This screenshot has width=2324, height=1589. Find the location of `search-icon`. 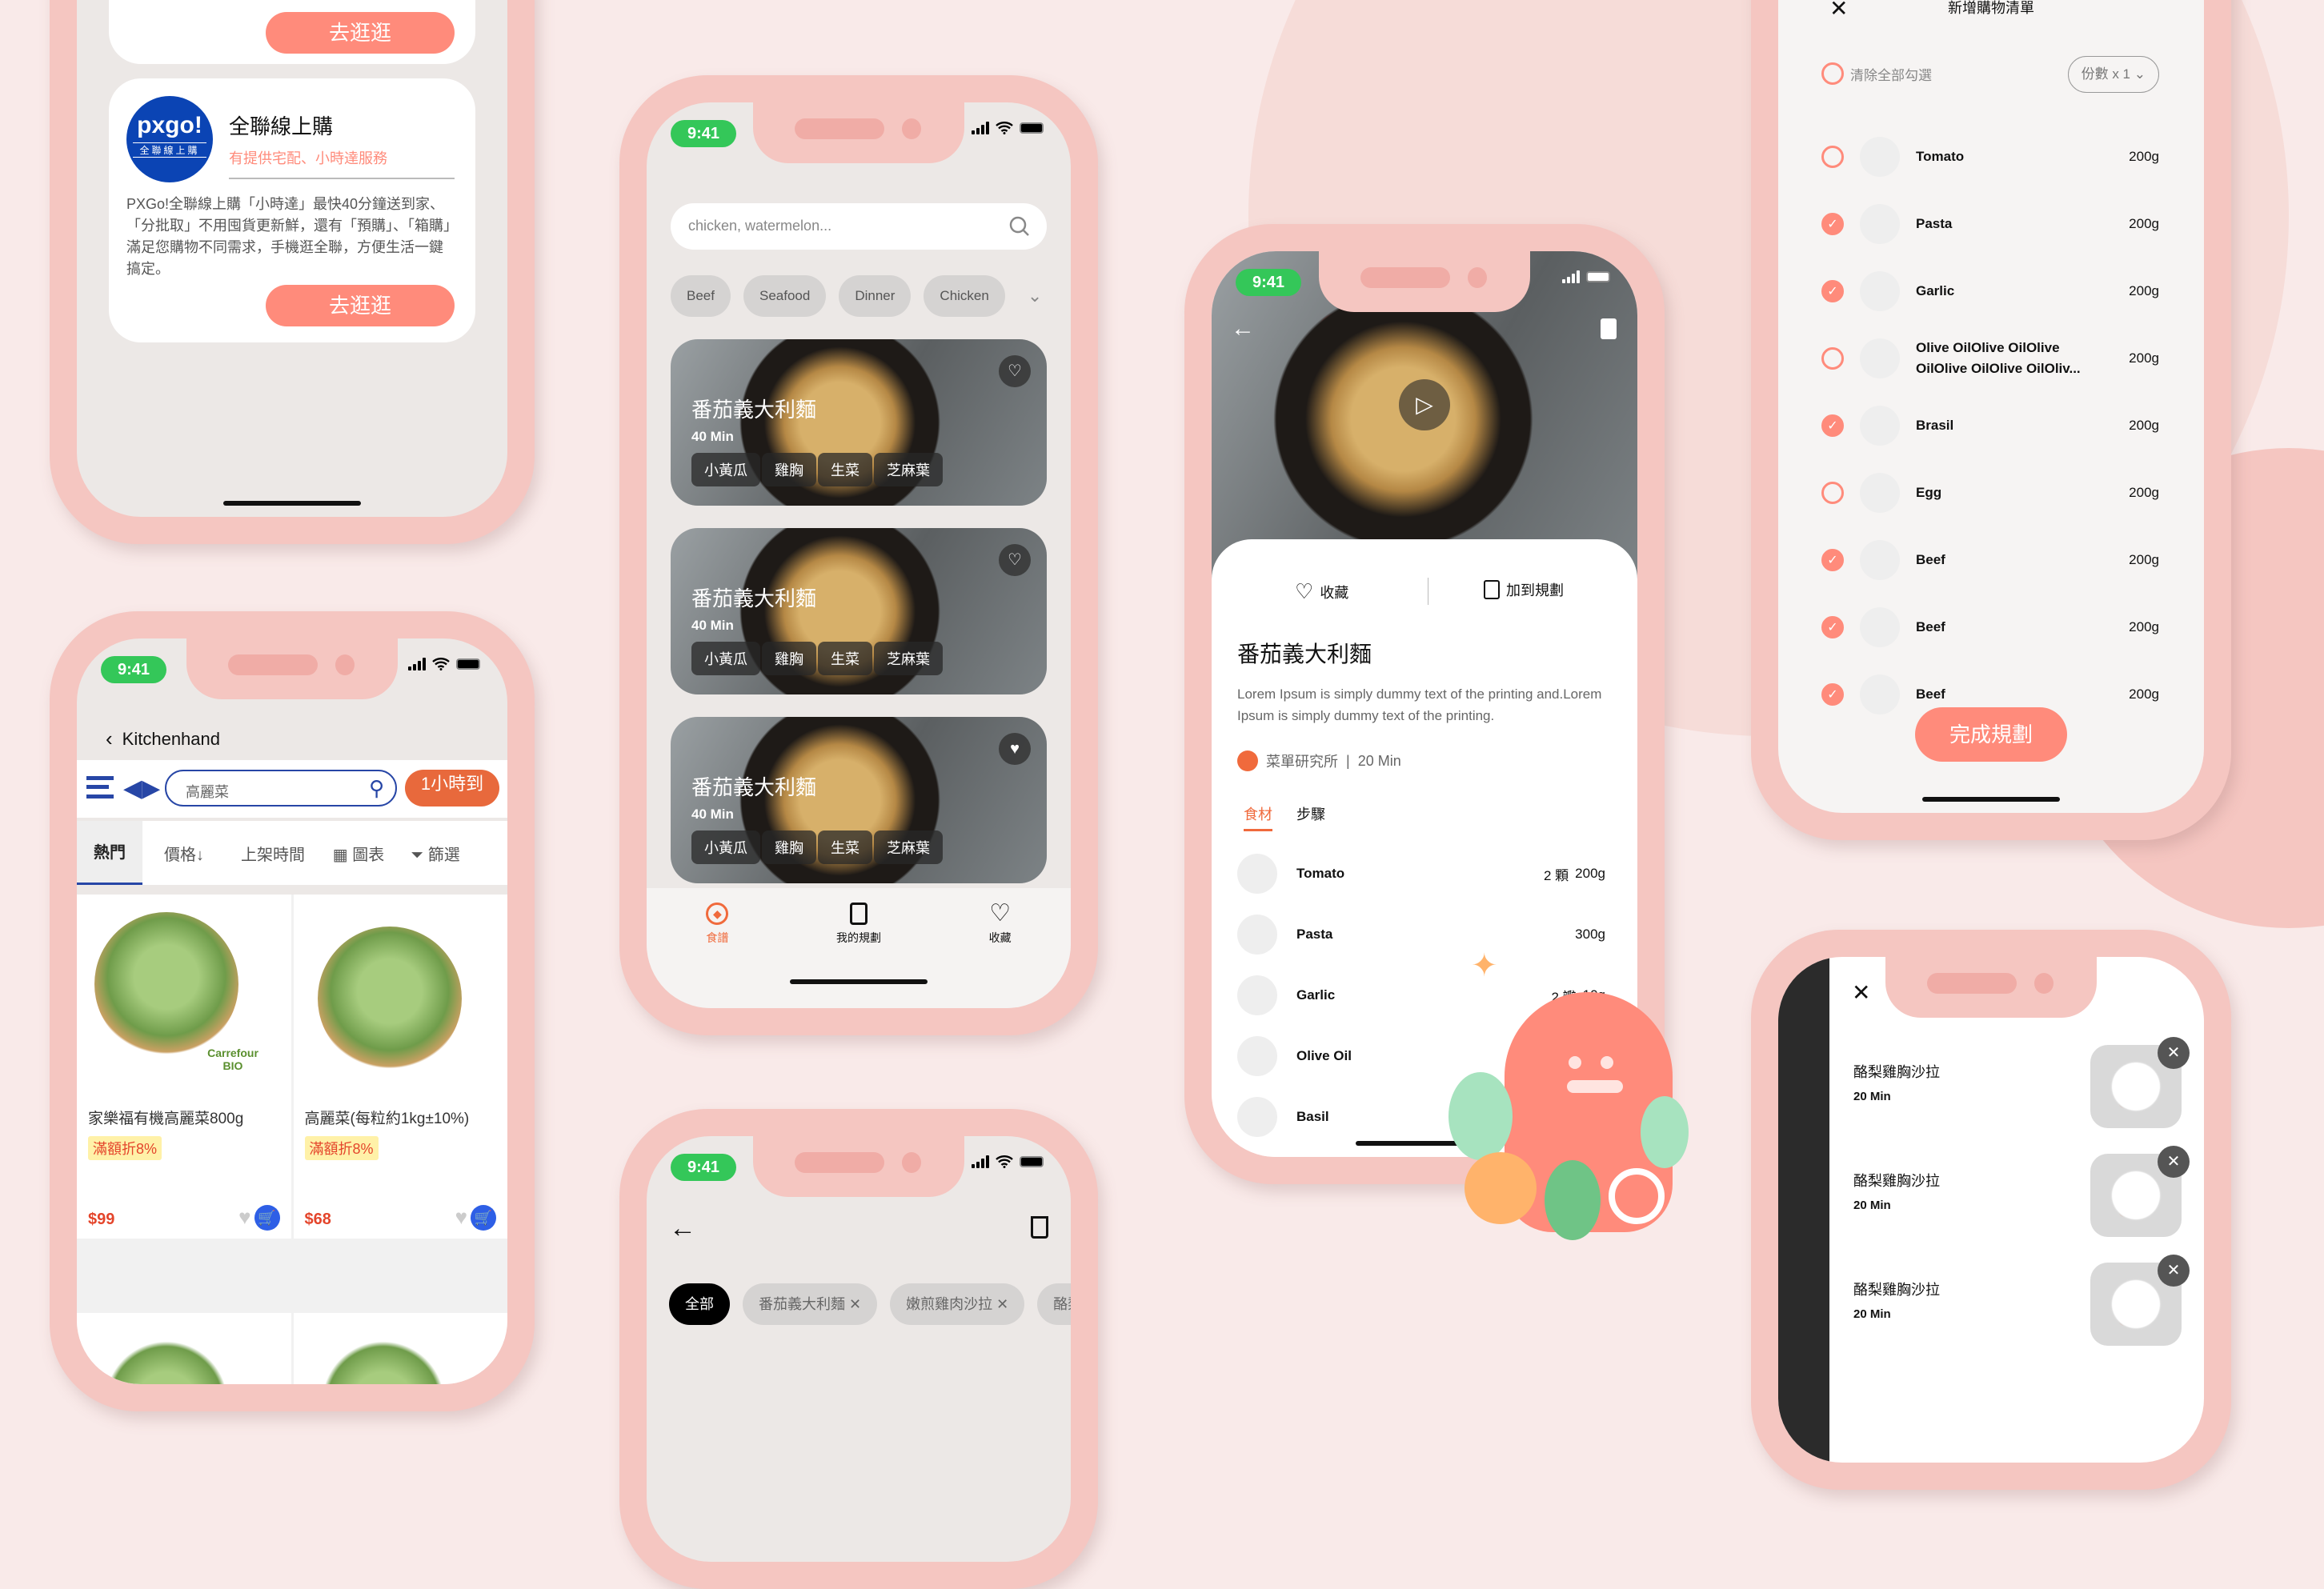

search-icon is located at coordinates (1019, 226).